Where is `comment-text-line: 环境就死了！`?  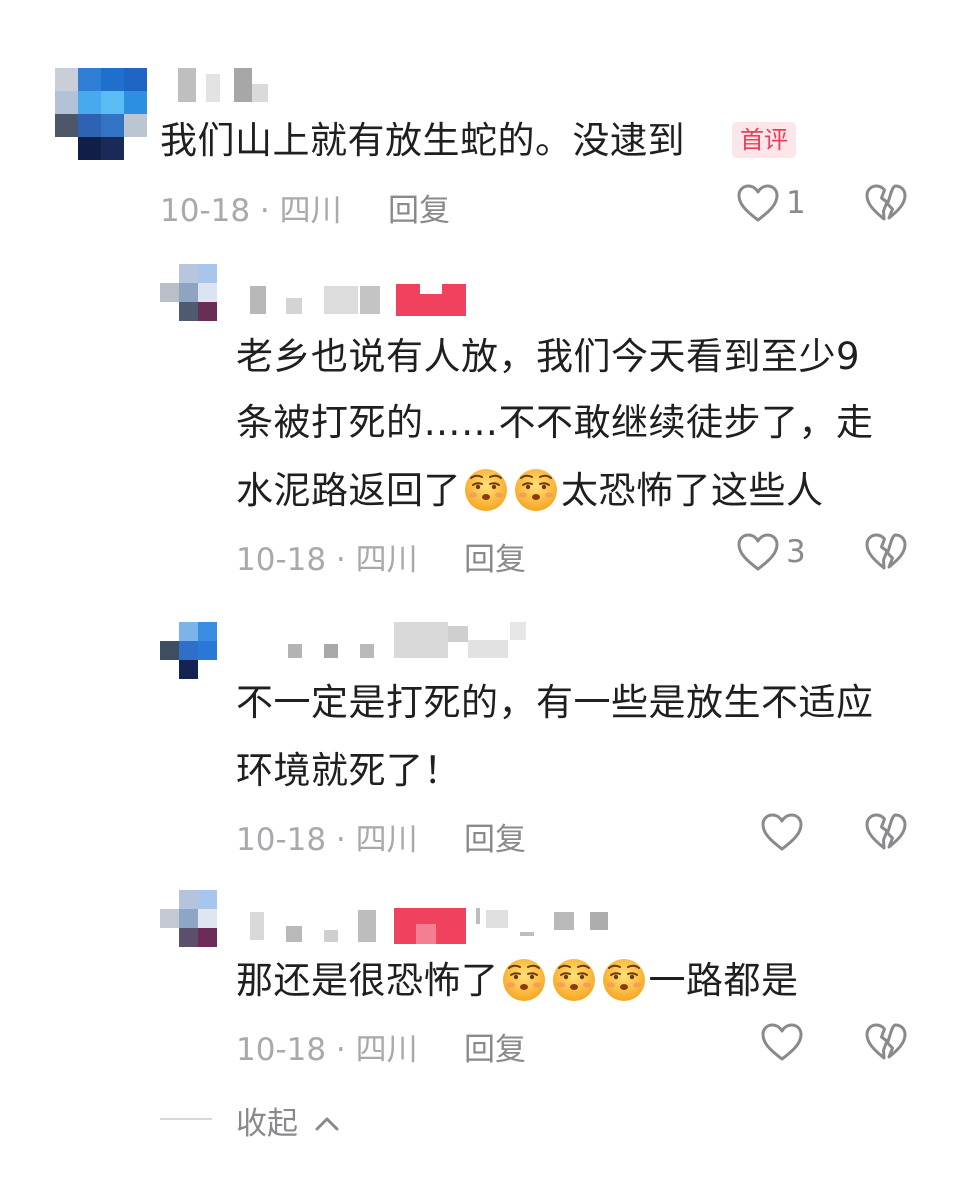
comment-text-line: 环境就死了！ is located at coordinates (348, 770).